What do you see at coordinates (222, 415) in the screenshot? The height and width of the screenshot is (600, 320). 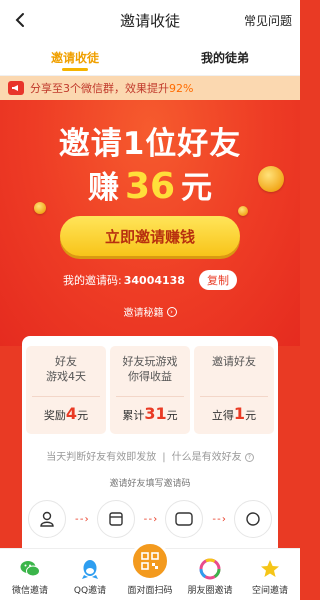 I see `reward-prefix: 立得` at bounding box center [222, 415].